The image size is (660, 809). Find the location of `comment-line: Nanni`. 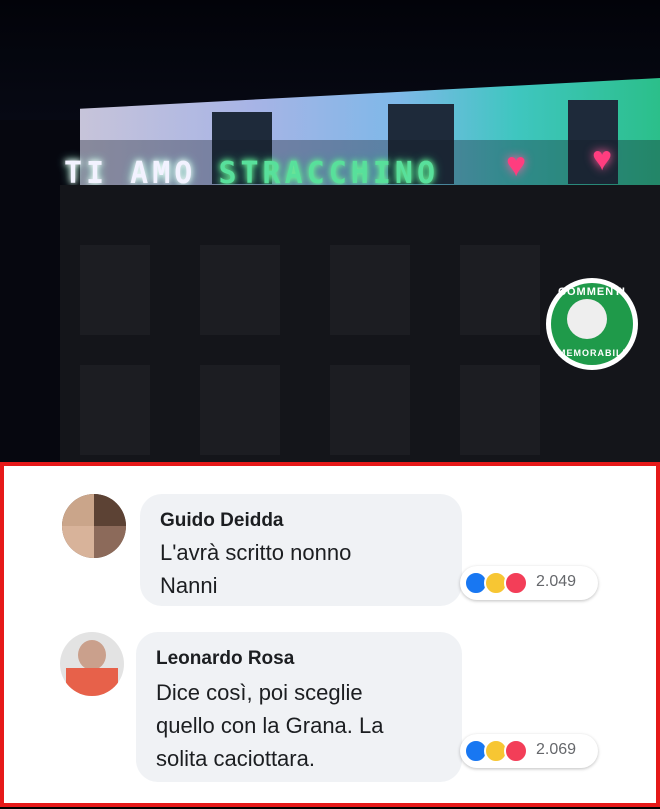

comment-line: Nanni is located at coordinates (189, 585).